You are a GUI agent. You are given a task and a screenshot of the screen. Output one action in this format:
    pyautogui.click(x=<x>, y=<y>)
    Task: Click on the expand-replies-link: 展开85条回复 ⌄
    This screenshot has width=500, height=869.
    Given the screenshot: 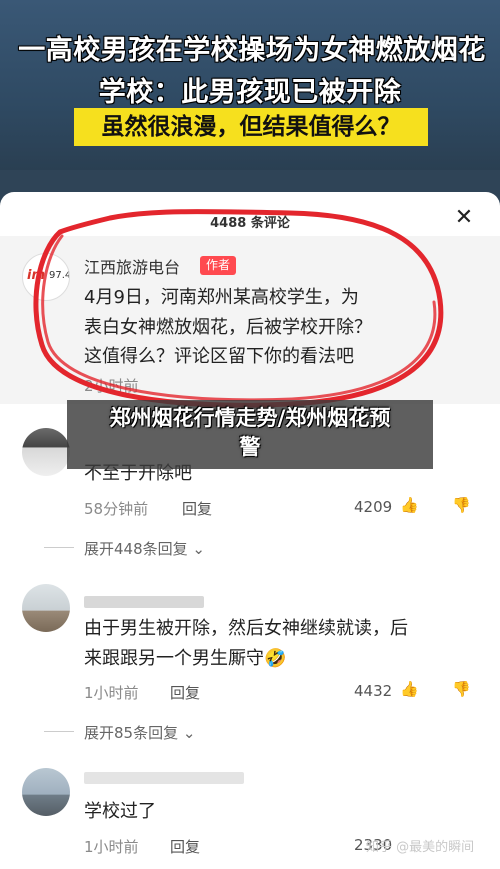 What is the action you would take?
    pyautogui.click(x=119, y=732)
    